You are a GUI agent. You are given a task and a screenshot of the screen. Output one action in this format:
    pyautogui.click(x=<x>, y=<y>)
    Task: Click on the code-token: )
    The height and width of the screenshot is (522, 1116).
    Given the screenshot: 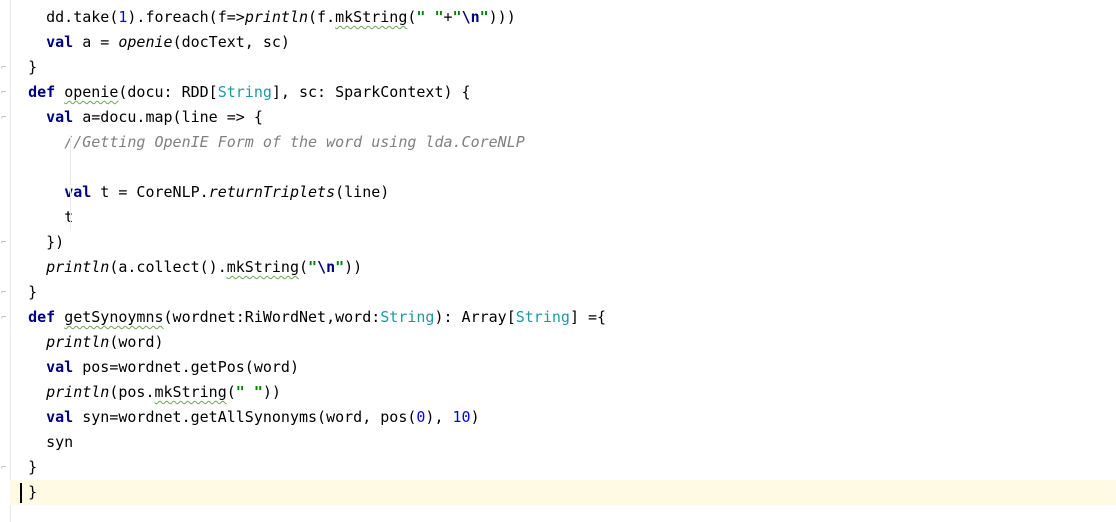 What is the action you would take?
    pyautogui.click(x=475, y=417)
    